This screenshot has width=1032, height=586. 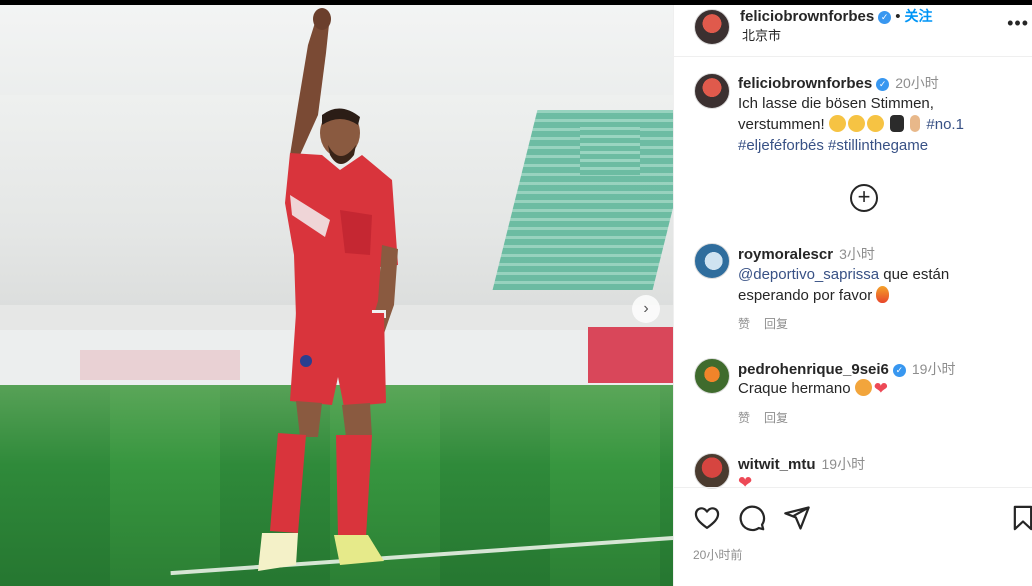 I want to click on bookmark-icon, so click(x=1020, y=518).